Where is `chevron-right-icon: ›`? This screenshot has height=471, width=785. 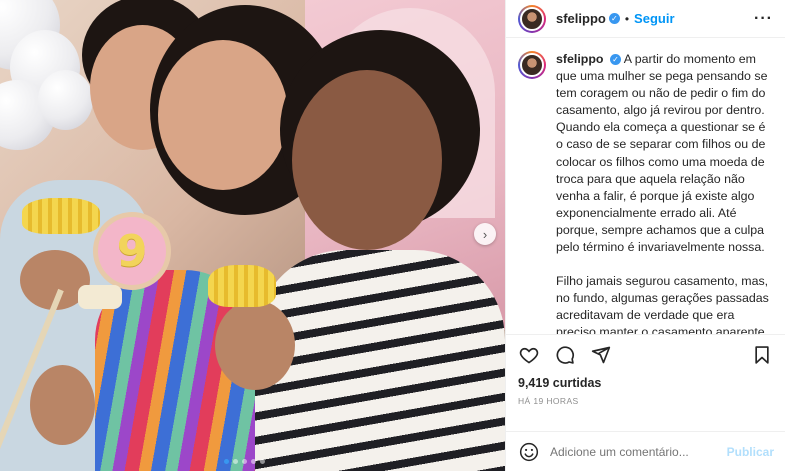 chevron-right-icon: › is located at coordinates (485, 234).